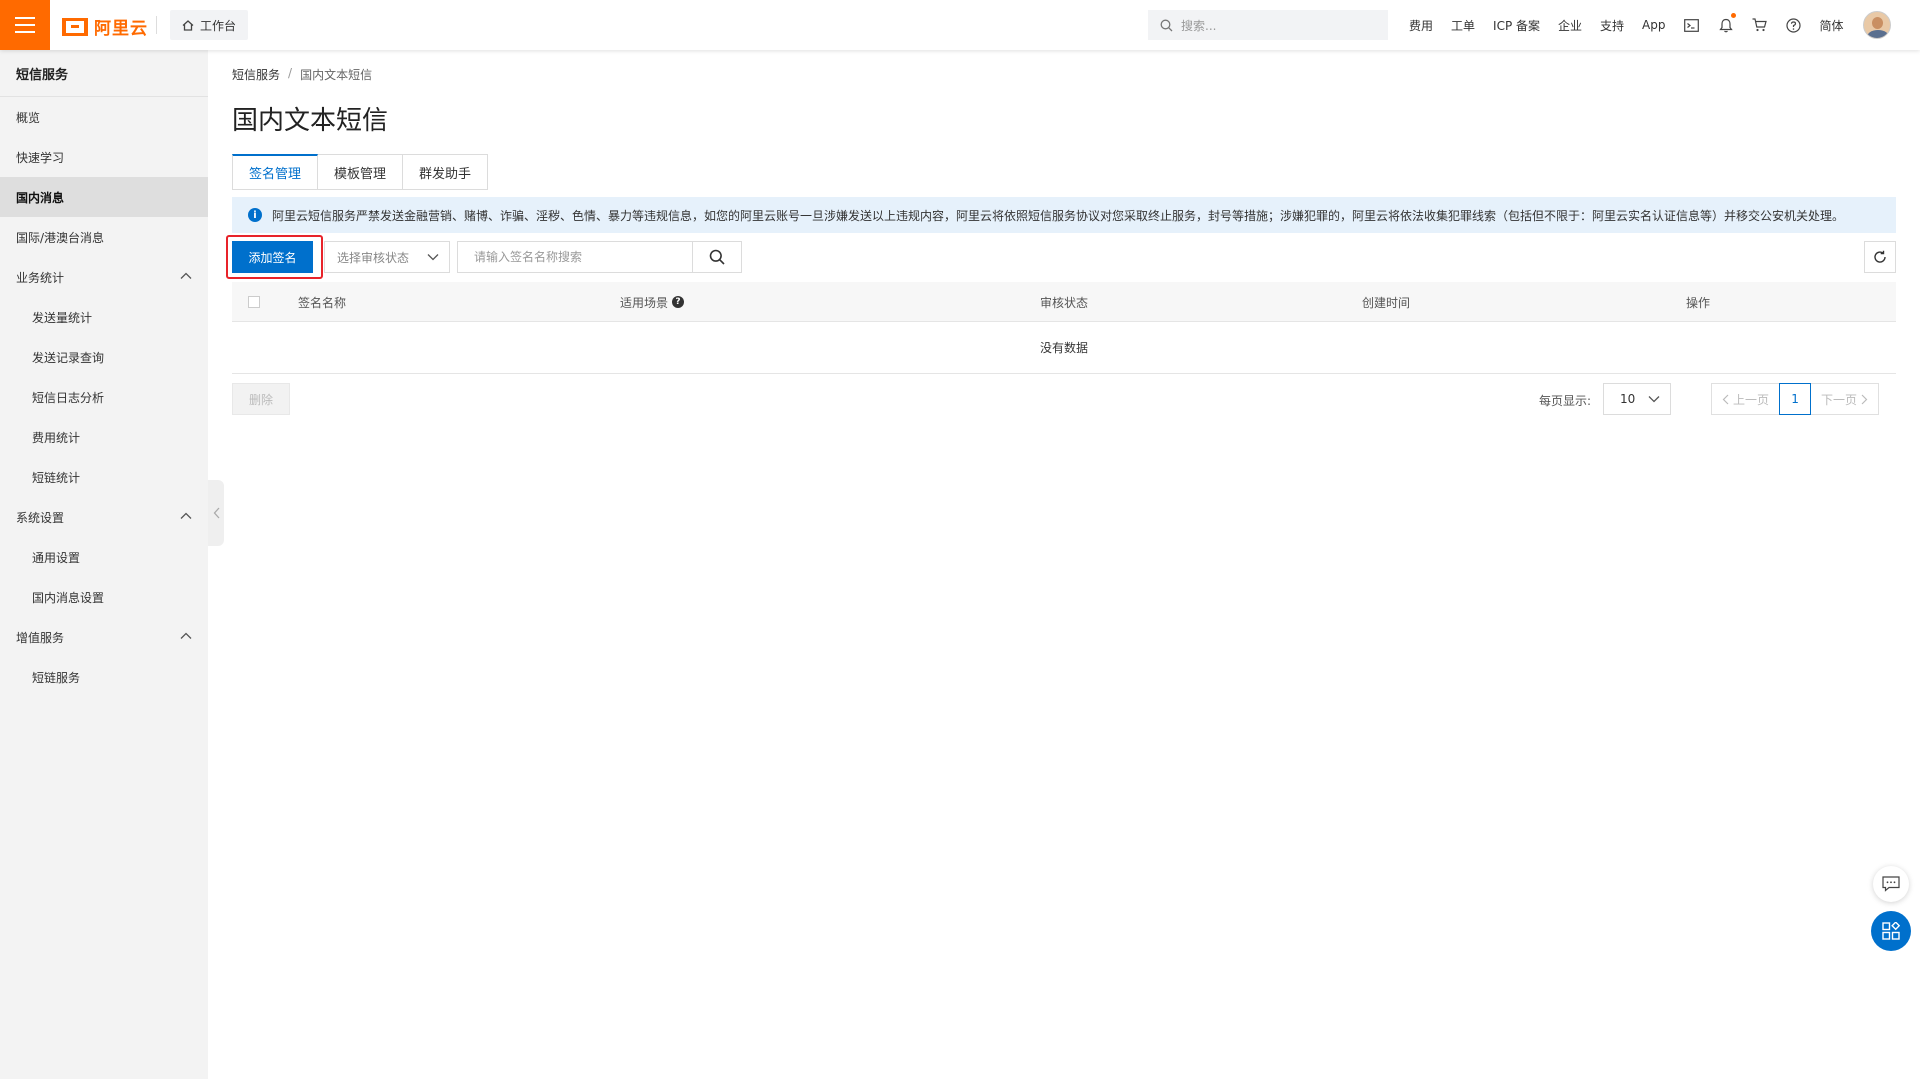 The width and height of the screenshot is (1920, 1079). I want to click on next-page-button: 下一页, so click(1844, 399).